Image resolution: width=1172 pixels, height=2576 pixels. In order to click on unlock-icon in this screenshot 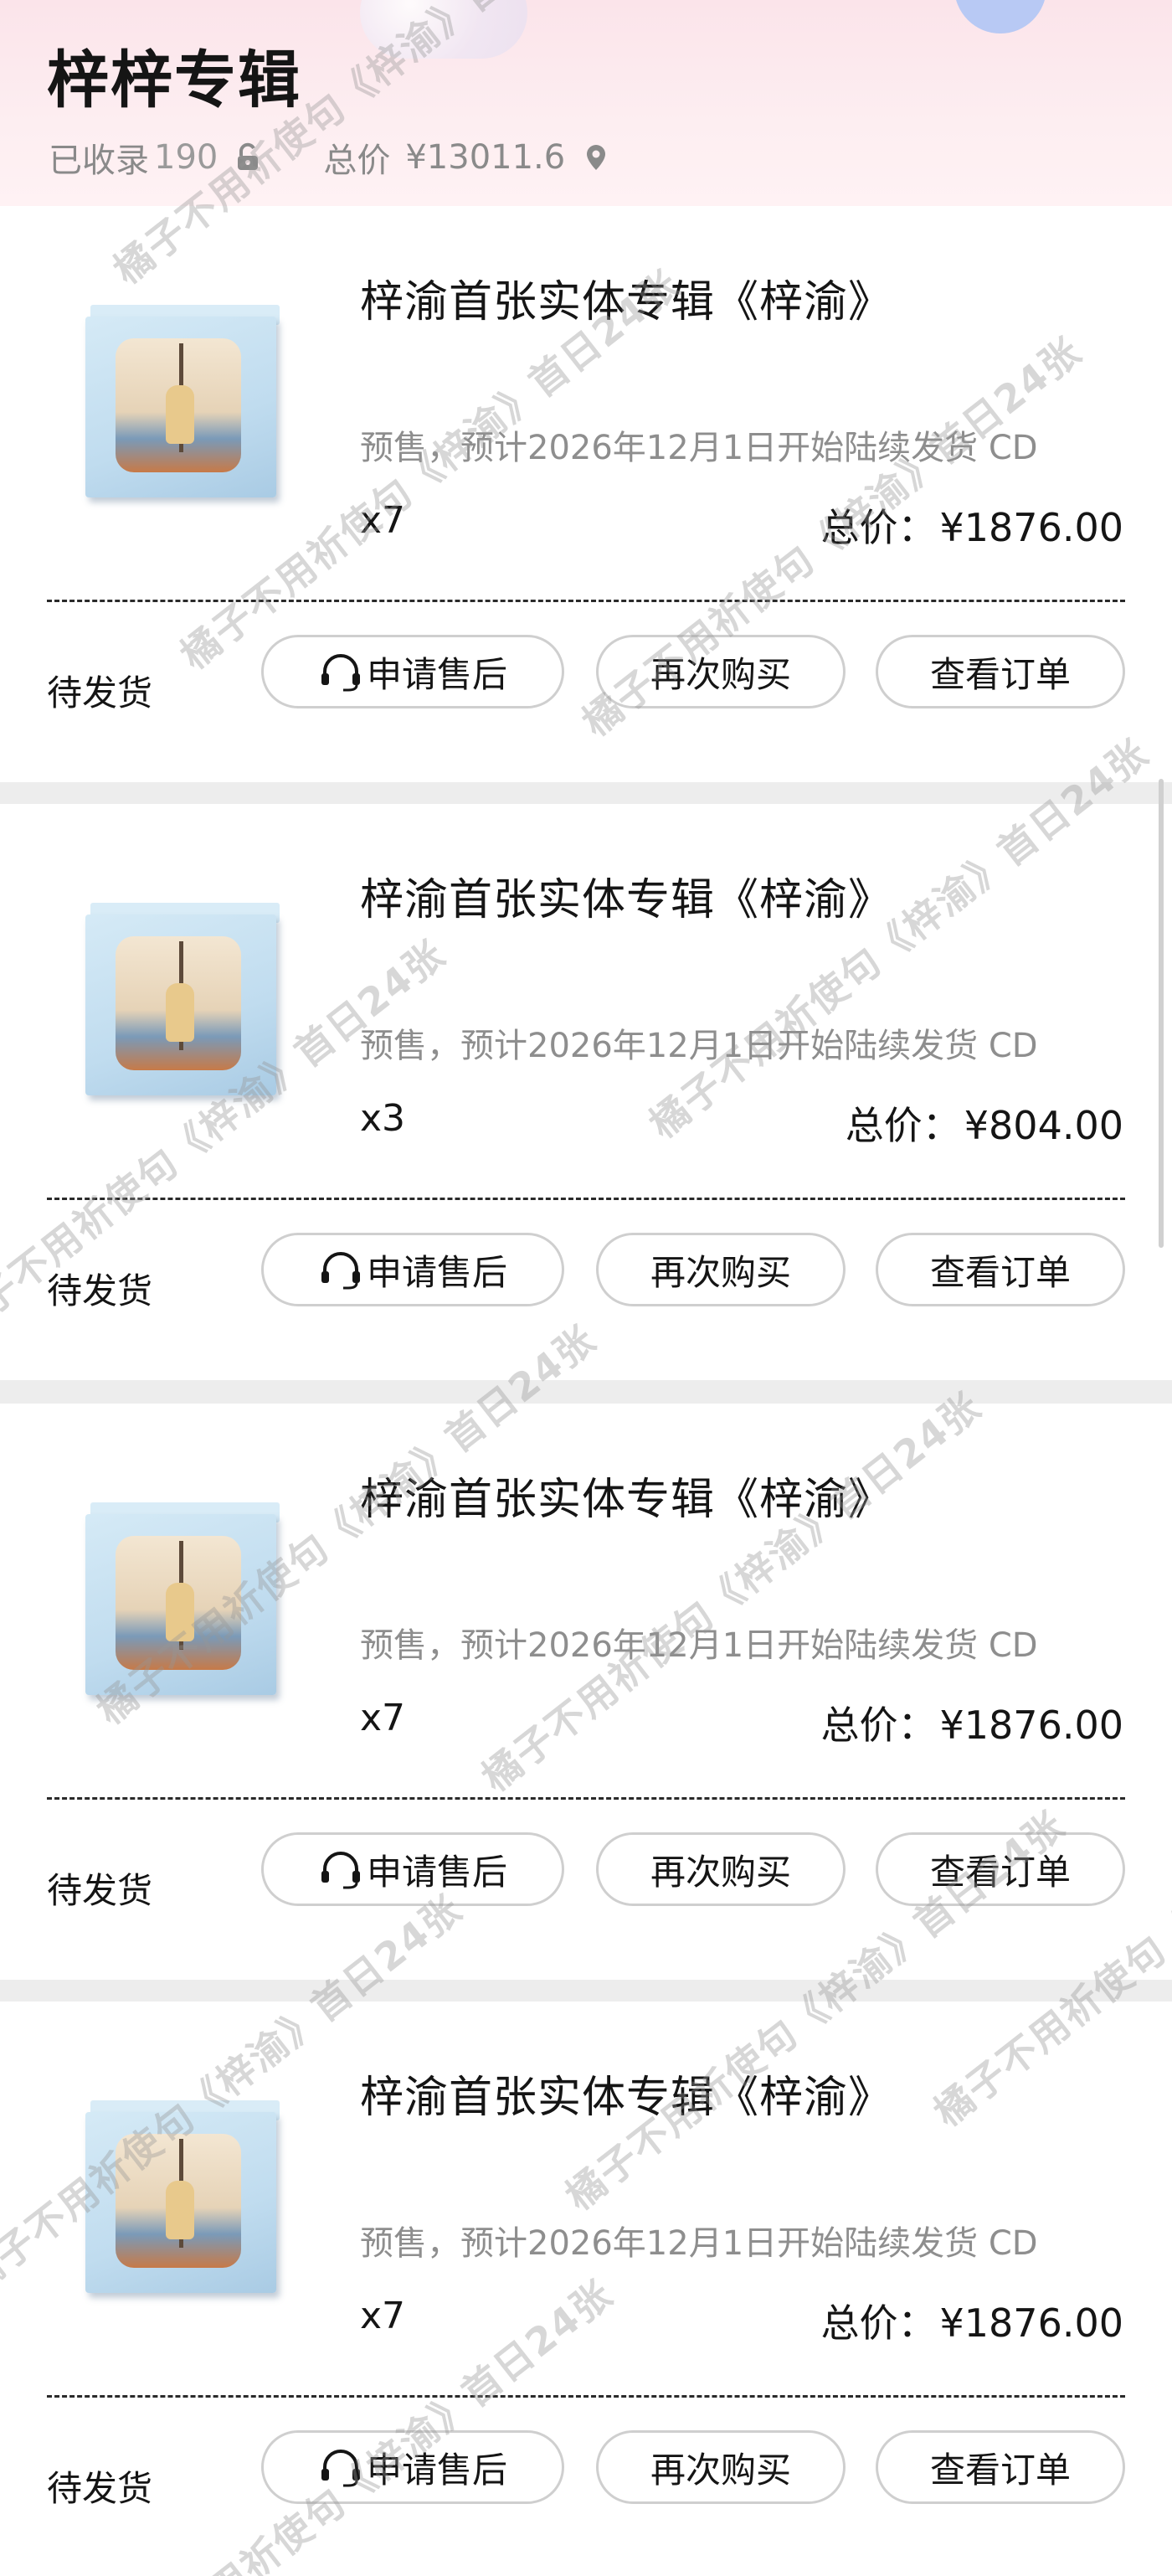, I will do `click(249, 157)`.